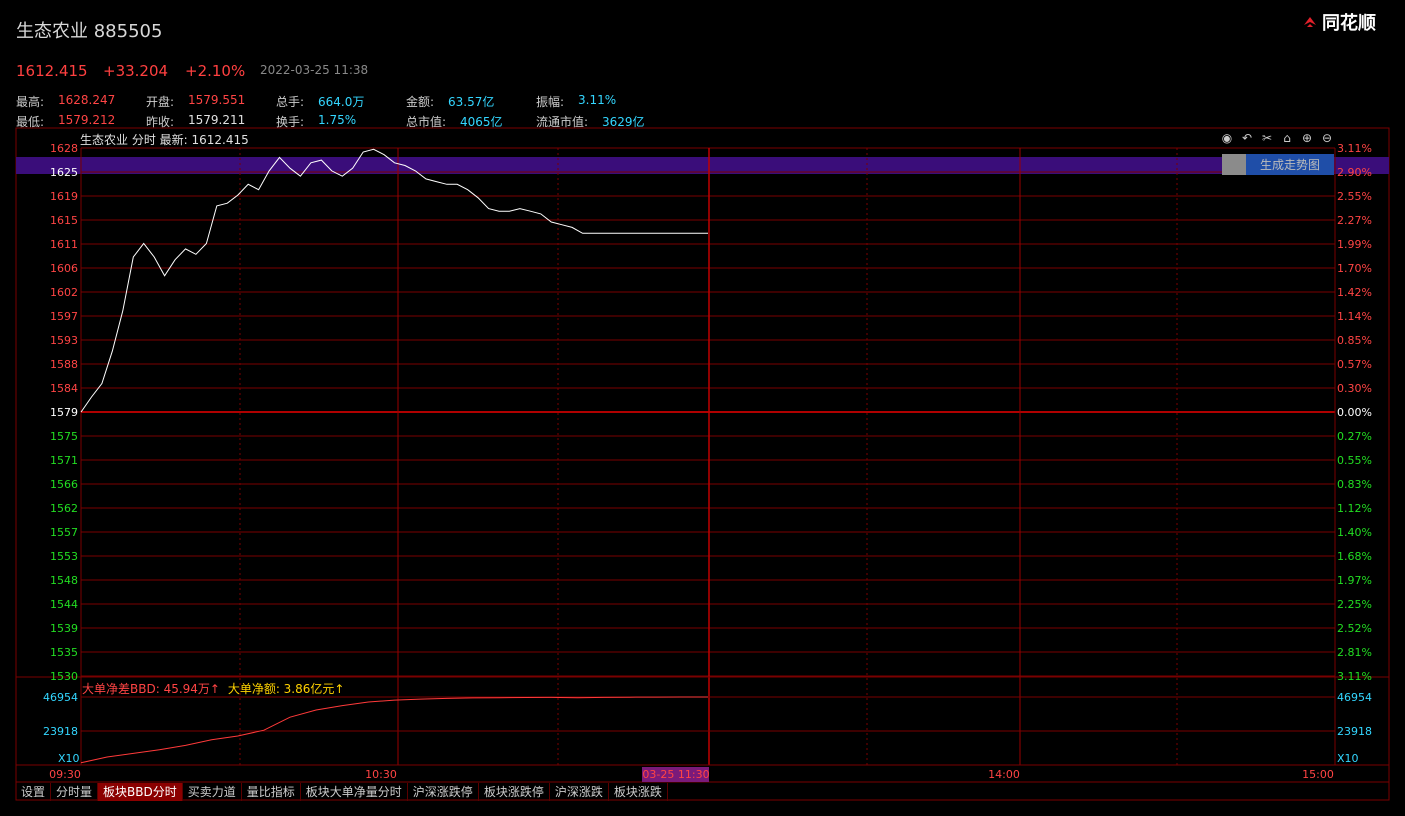  What do you see at coordinates (394, 730) in the screenshot?
I see `bbd-line` at bounding box center [394, 730].